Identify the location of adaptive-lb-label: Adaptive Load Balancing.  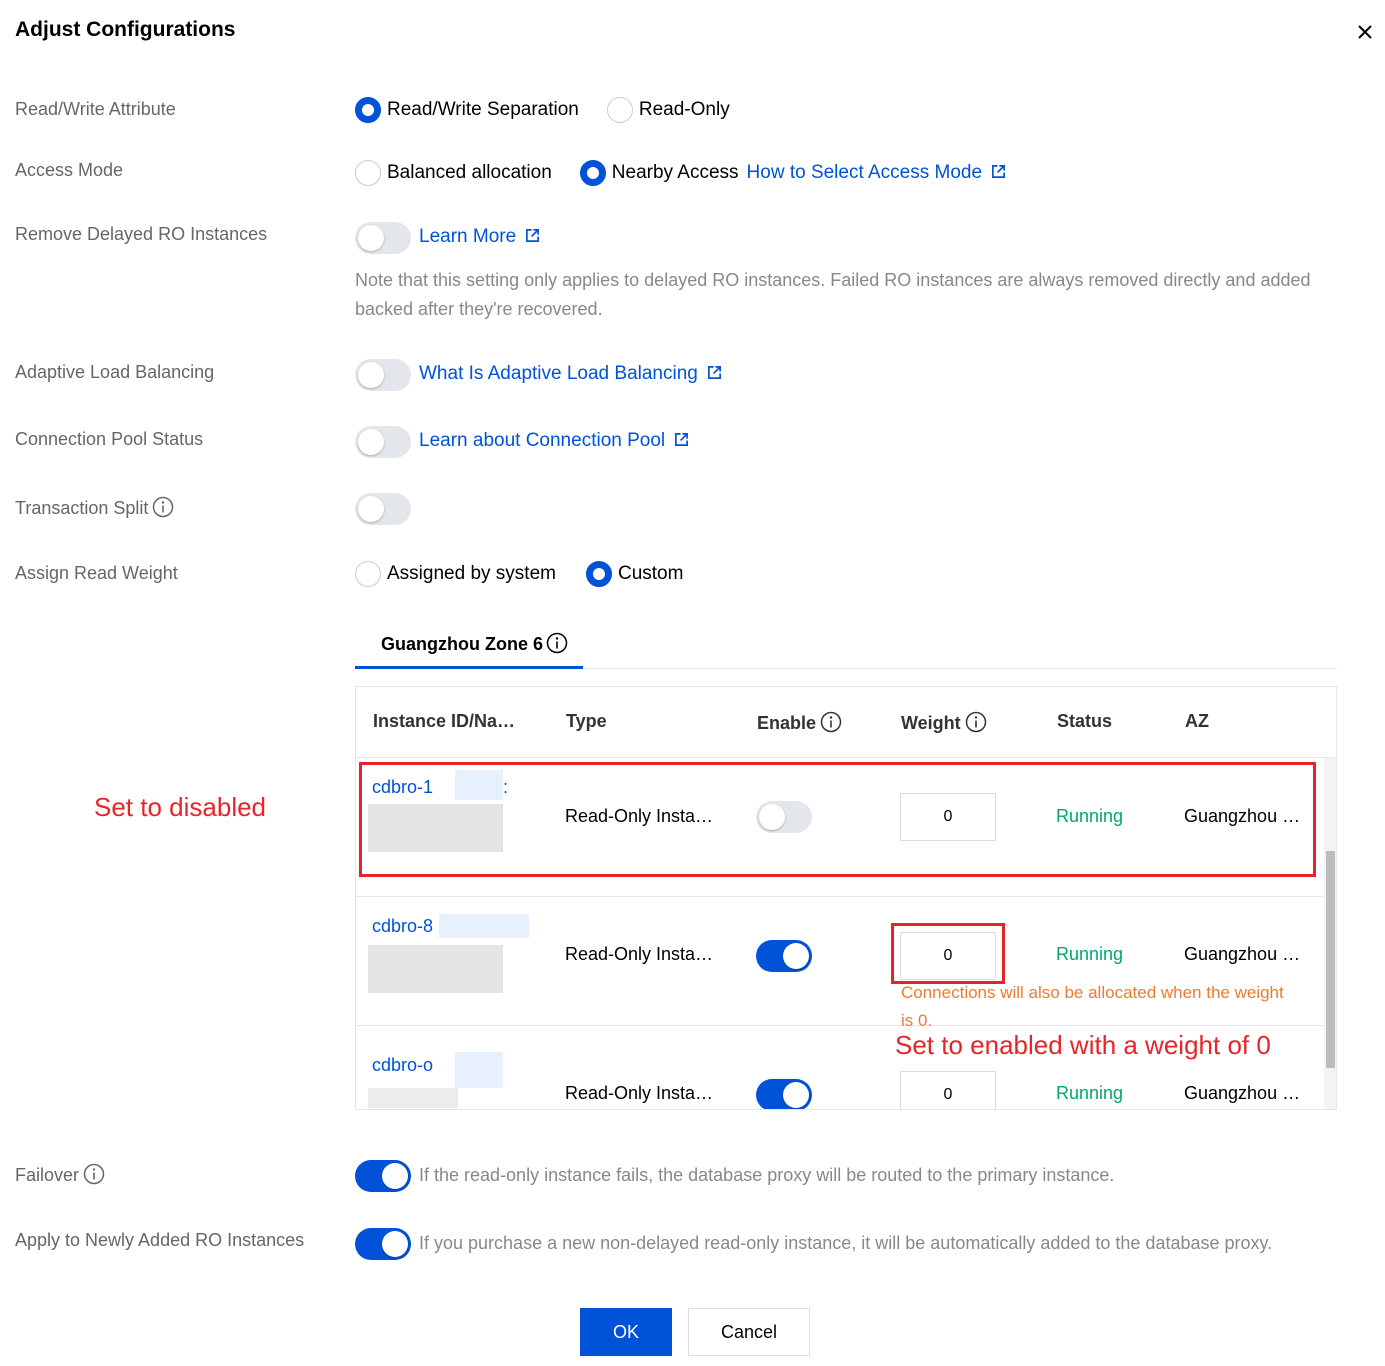
(115, 372).